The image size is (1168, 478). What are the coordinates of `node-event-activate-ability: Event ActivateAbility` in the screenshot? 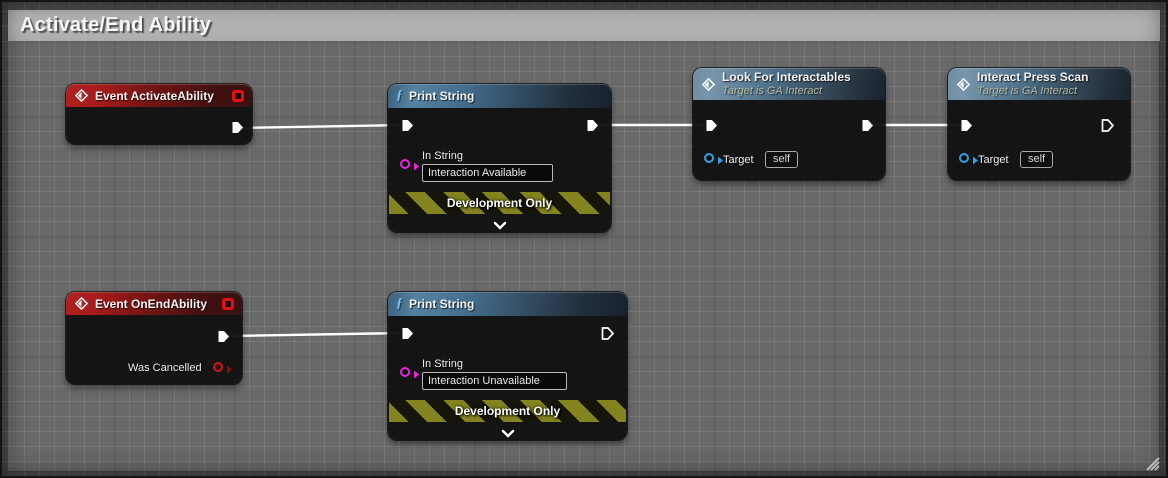 It's located at (159, 114).